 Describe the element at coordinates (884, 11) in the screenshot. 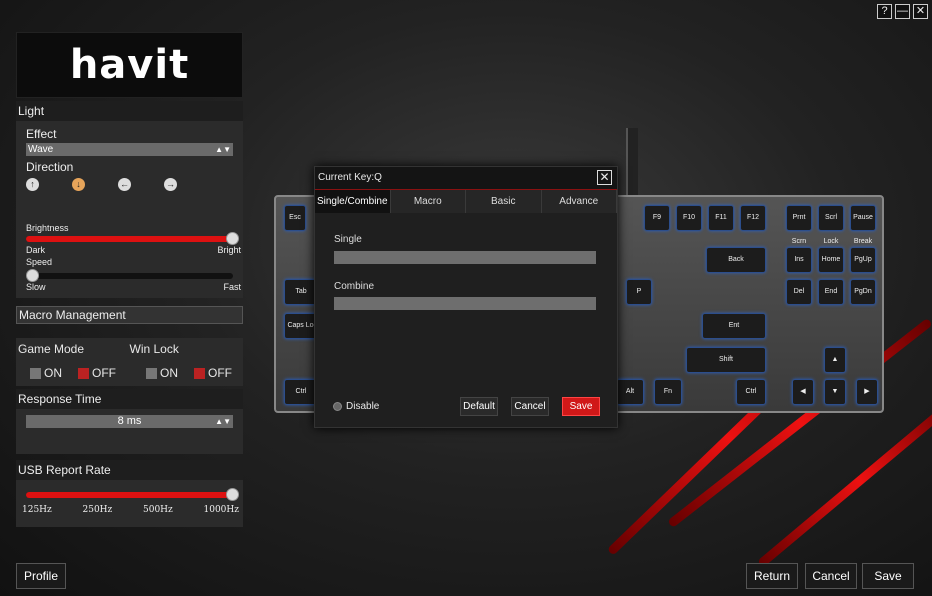

I see `help-button: ?` at that location.